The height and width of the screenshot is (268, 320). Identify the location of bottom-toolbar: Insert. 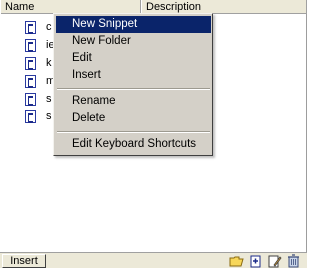
(153, 260).